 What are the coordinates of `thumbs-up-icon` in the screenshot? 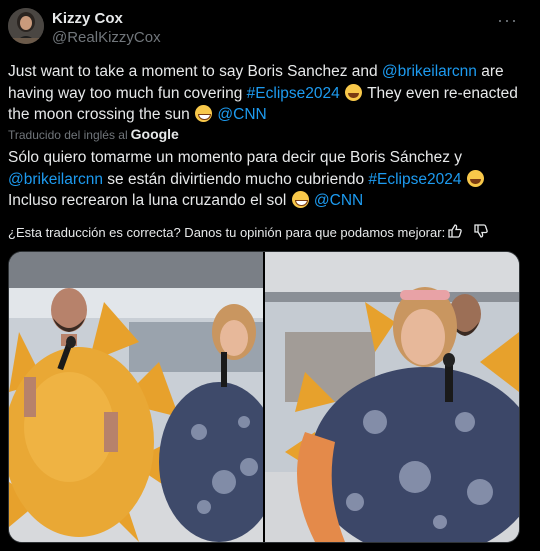 It's located at (455, 231).